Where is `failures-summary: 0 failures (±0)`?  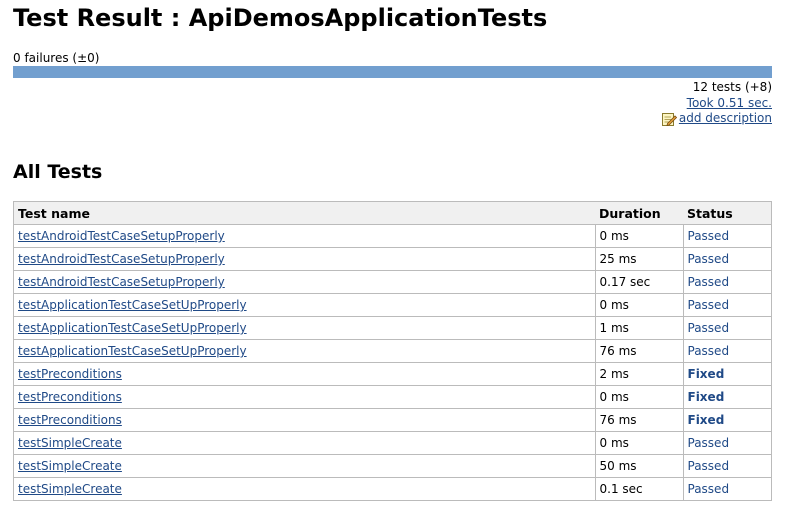 failures-summary: 0 failures (±0) is located at coordinates (56, 58).